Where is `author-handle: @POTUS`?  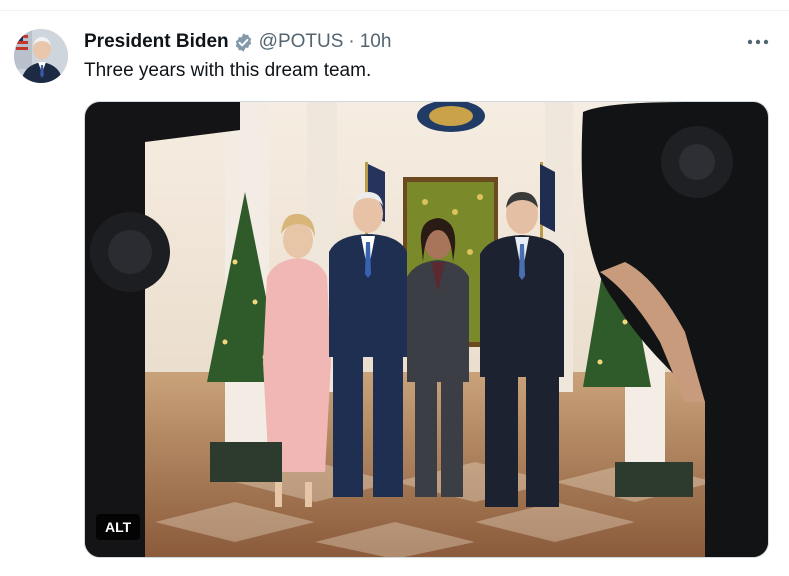 author-handle: @POTUS is located at coordinates (301, 42).